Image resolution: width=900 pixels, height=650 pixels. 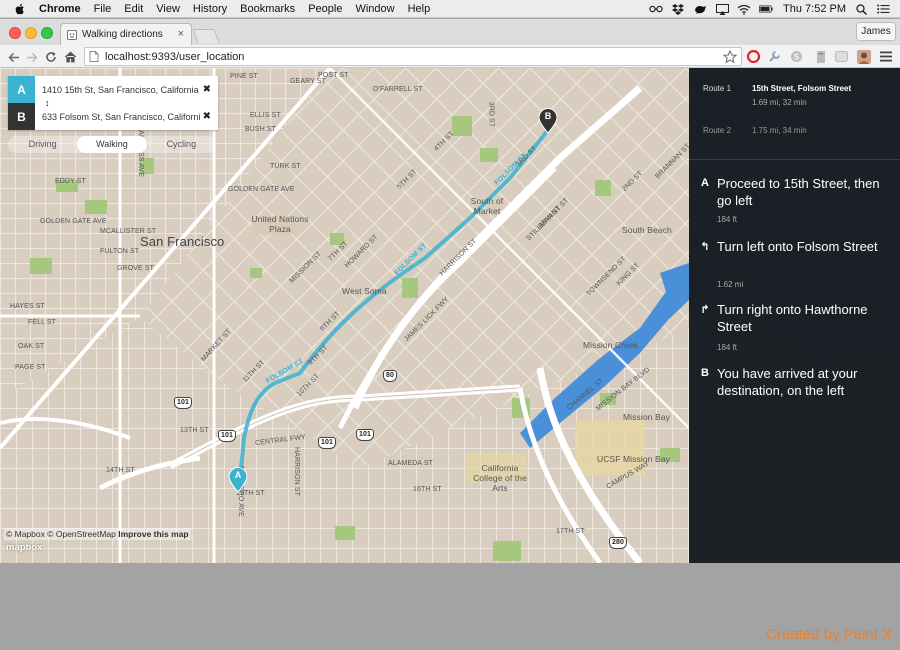 What do you see at coordinates (133, 9) in the screenshot?
I see `menu-edit: Edit` at bounding box center [133, 9].